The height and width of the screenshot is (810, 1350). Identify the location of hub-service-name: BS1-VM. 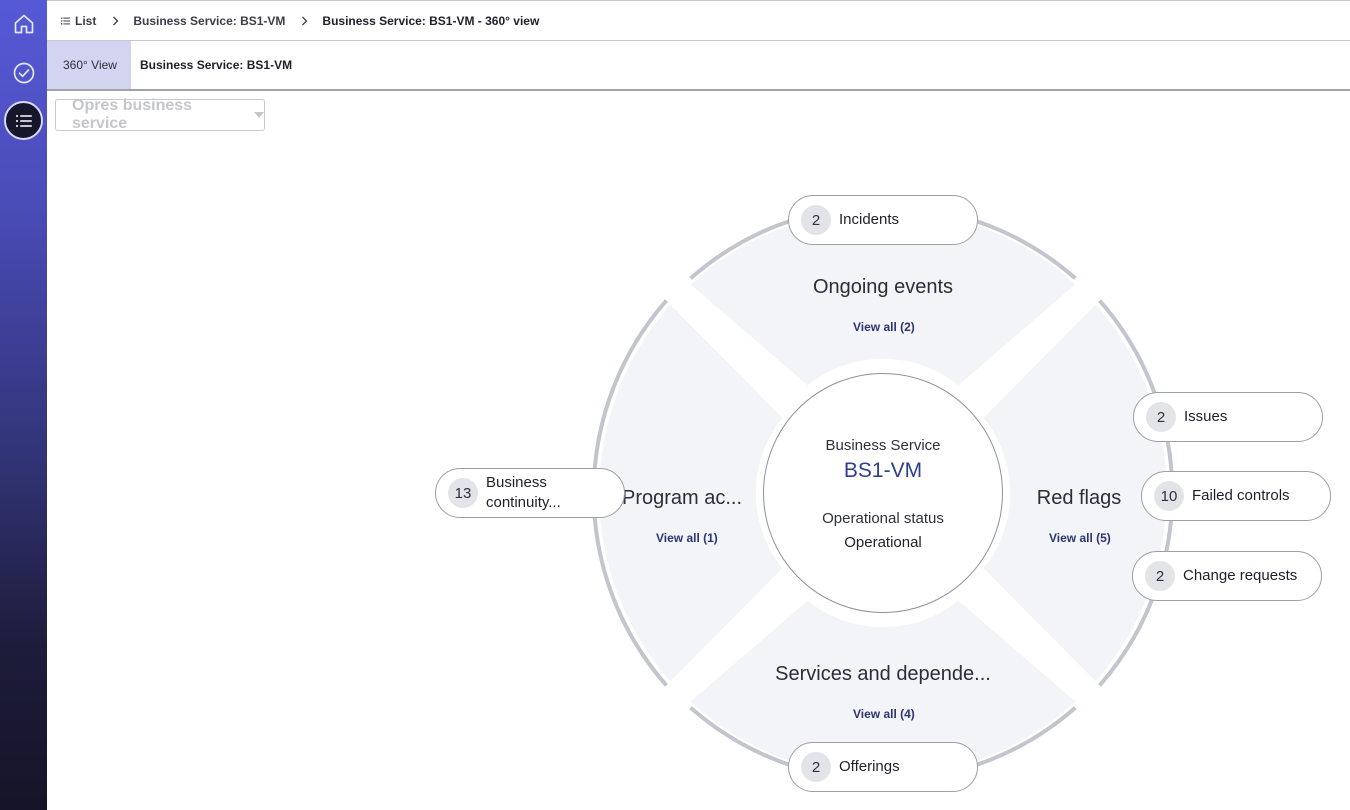
(883, 470).